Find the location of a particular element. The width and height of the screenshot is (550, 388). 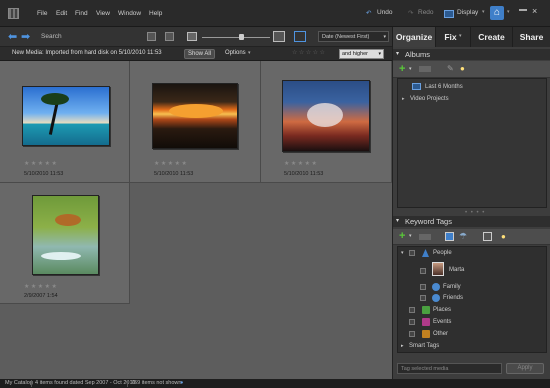

tab-create: Create is located at coordinates (491, 37).